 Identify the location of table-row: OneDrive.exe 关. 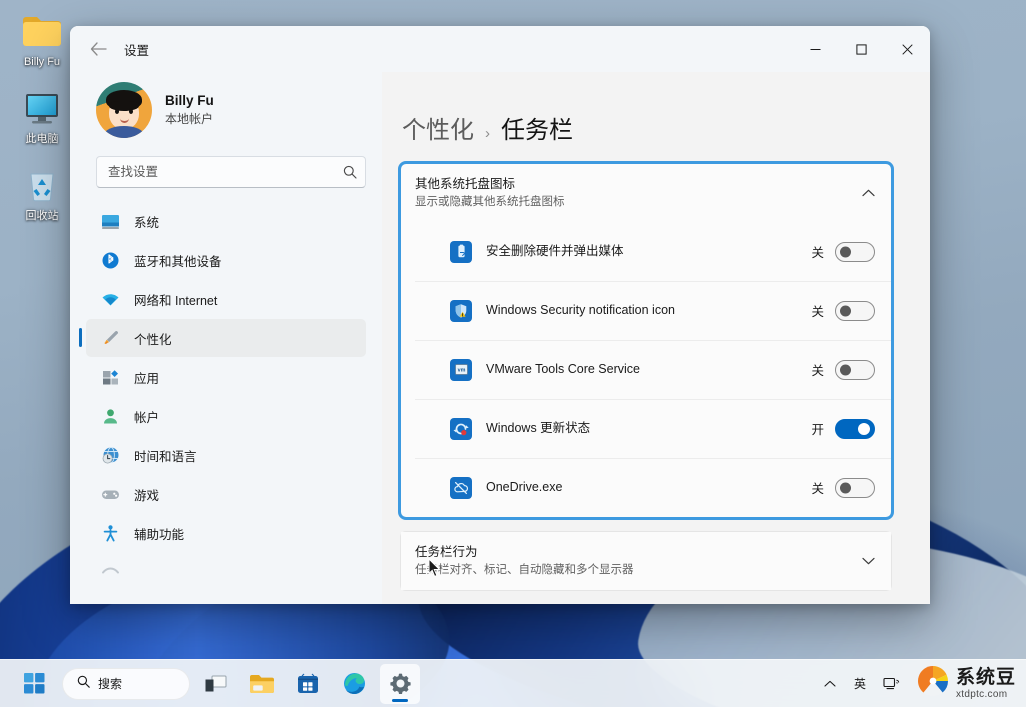
(646, 487).